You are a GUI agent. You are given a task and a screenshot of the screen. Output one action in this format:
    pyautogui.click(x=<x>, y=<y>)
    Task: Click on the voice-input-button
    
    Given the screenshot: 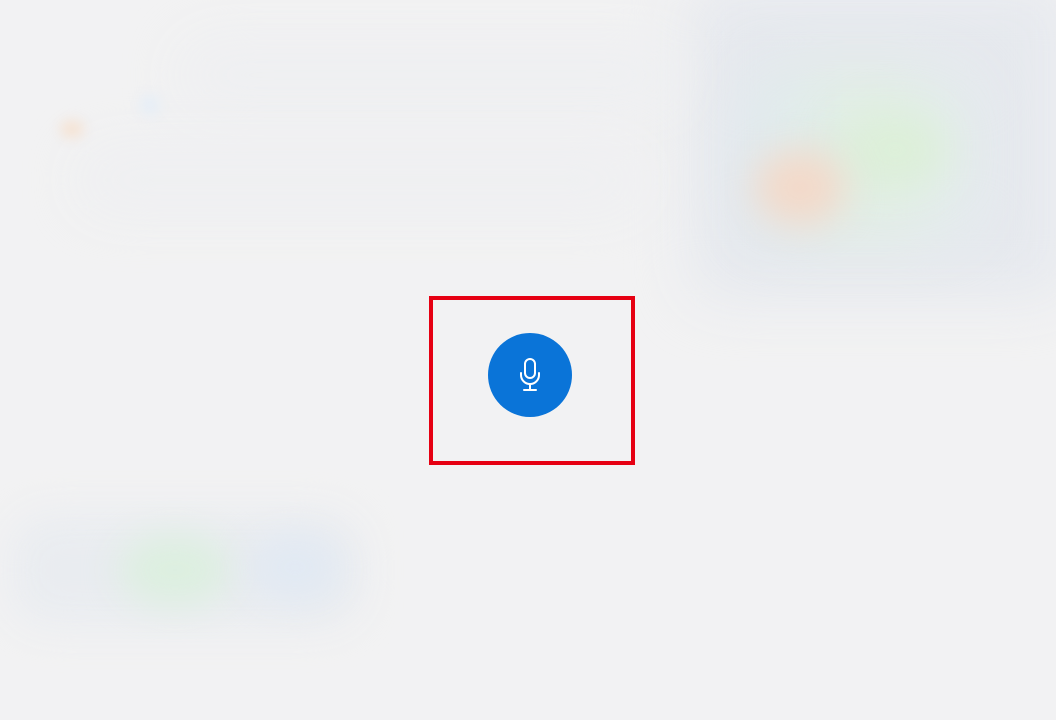 What is the action you would take?
    pyautogui.click(x=530, y=375)
    